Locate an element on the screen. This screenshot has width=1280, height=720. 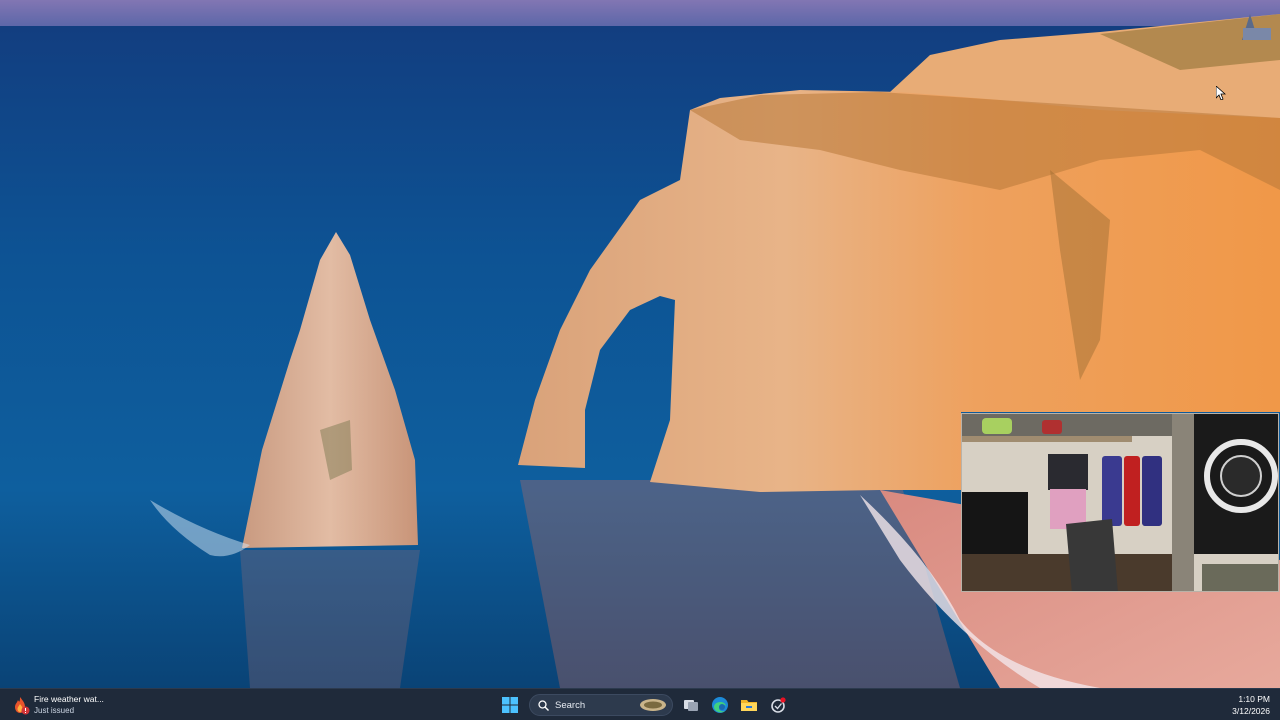
webcam-feed is located at coordinates (1120, 502).